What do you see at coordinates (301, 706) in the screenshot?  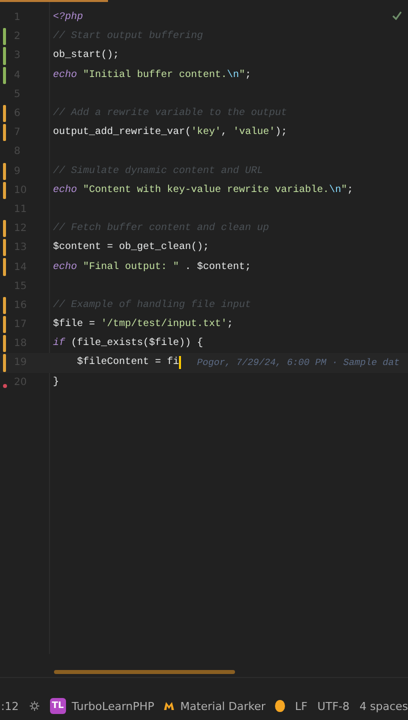 I see `line-separator: LF` at bounding box center [301, 706].